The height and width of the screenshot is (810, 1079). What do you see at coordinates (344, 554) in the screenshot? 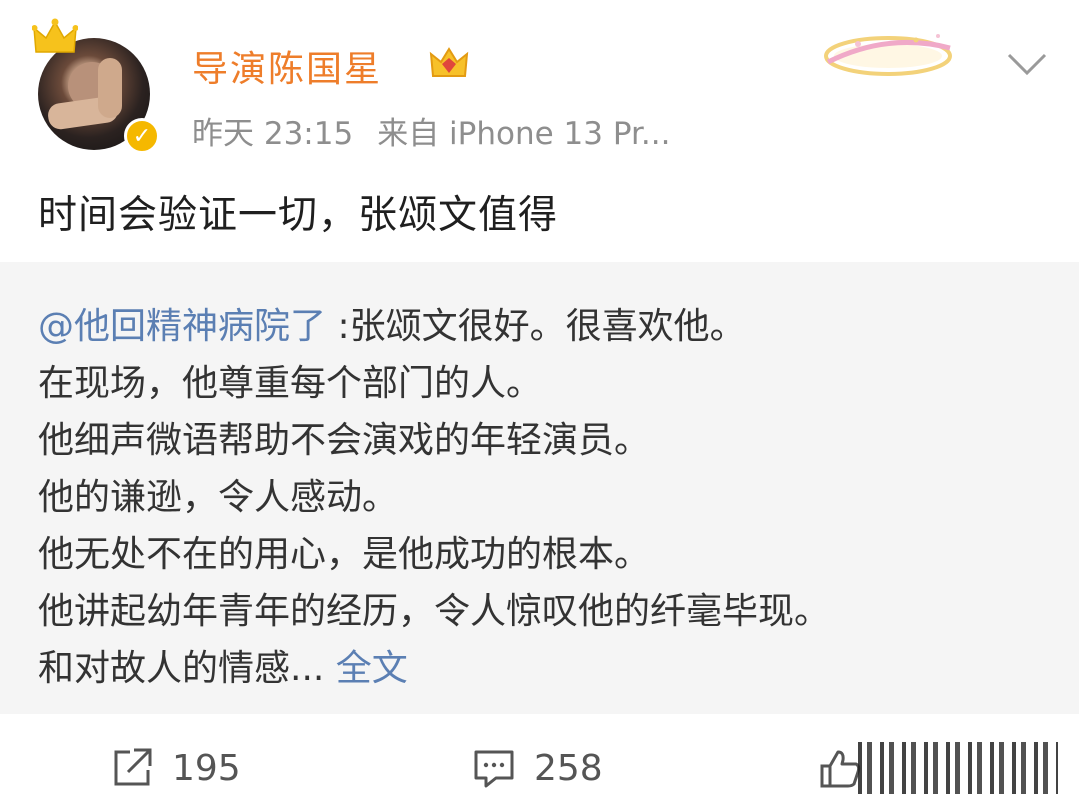
I see `repost-line: 他无处不在的用心，是他成功的根本。` at bounding box center [344, 554].